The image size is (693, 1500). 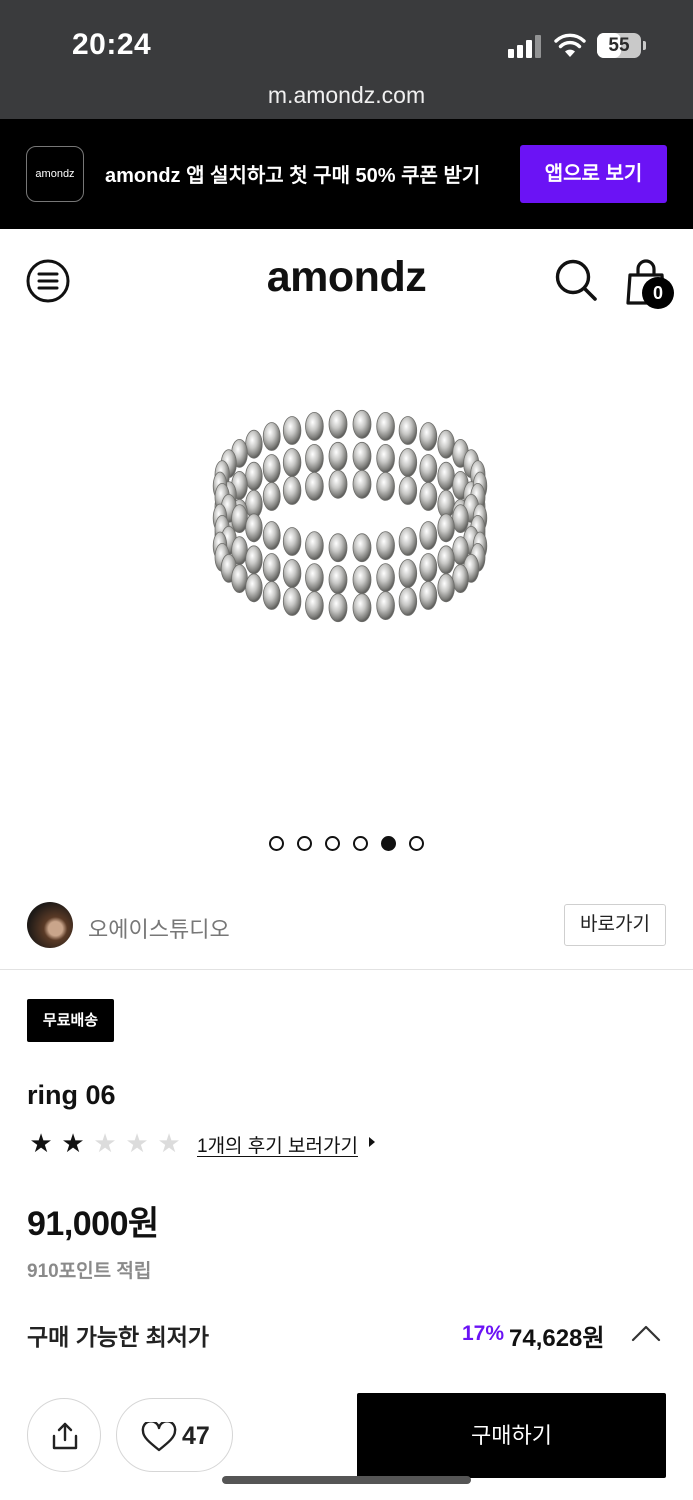 What do you see at coordinates (646, 1333) in the screenshot?
I see `chevron-up-icon` at bounding box center [646, 1333].